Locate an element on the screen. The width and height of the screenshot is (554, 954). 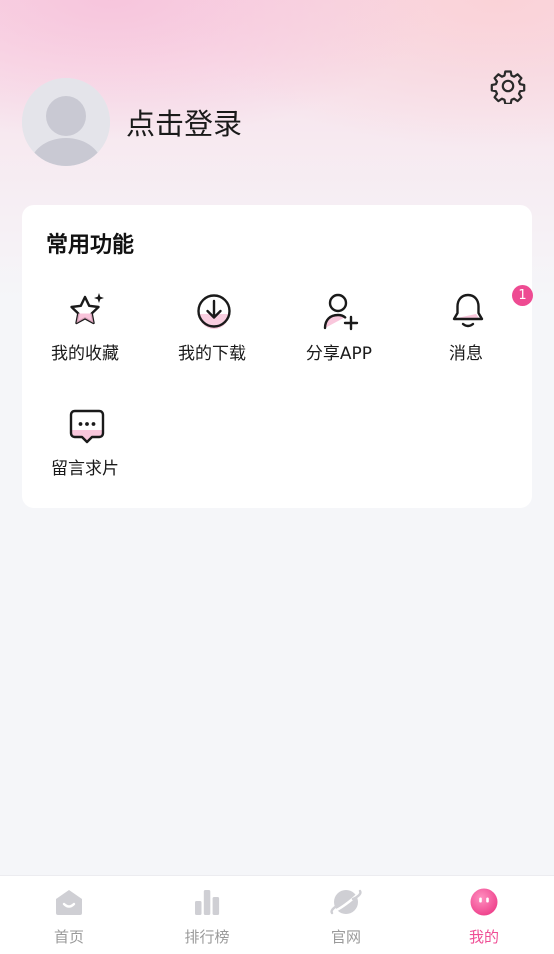
profile-face-icon is located at coordinates (484, 902).